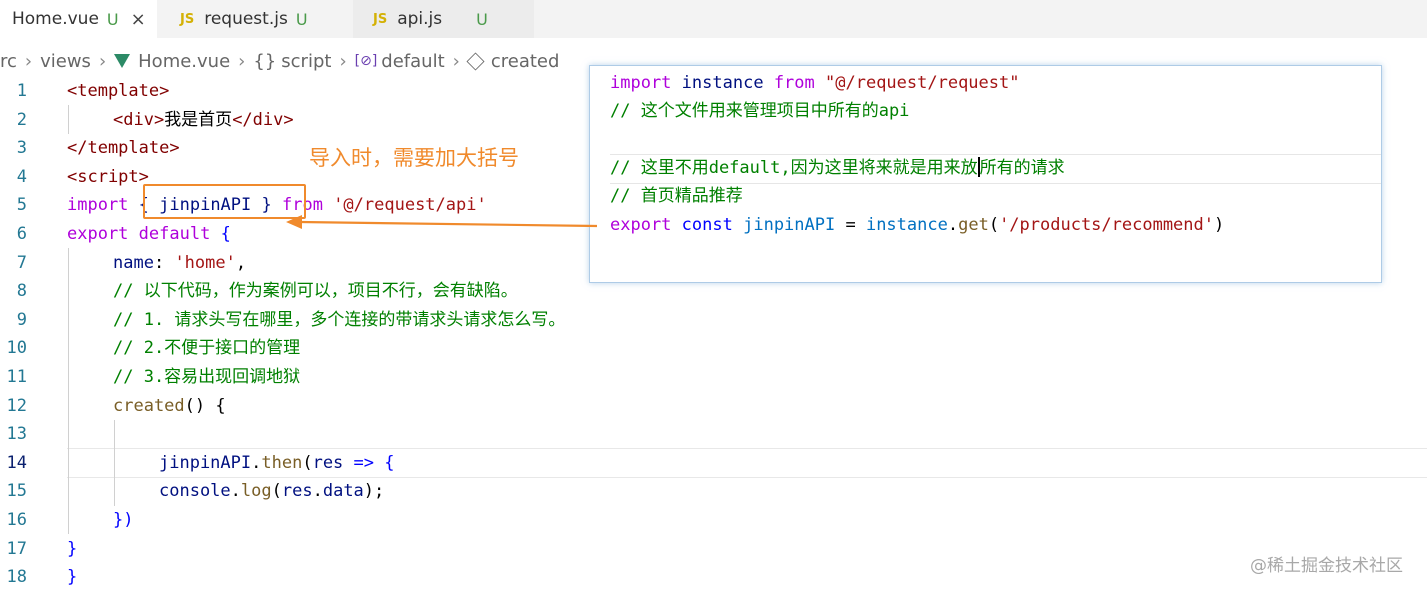  Describe the element at coordinates (448, 224) in the screenshot. I see `arrow-line` at that location.